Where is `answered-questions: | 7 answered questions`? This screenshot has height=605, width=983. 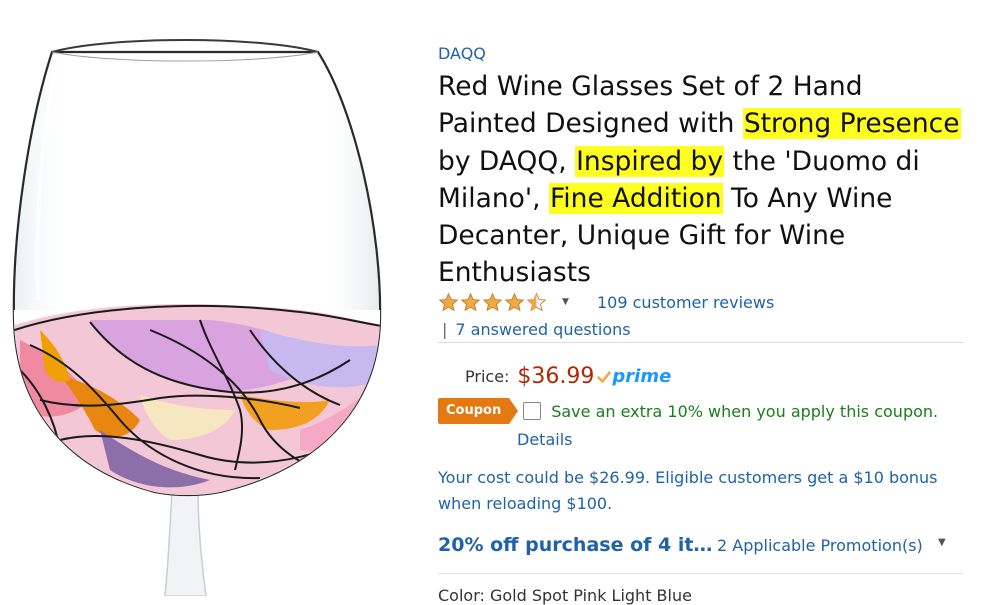 answered-questions: | 7 answered questions is located at coordinates (534, 329).